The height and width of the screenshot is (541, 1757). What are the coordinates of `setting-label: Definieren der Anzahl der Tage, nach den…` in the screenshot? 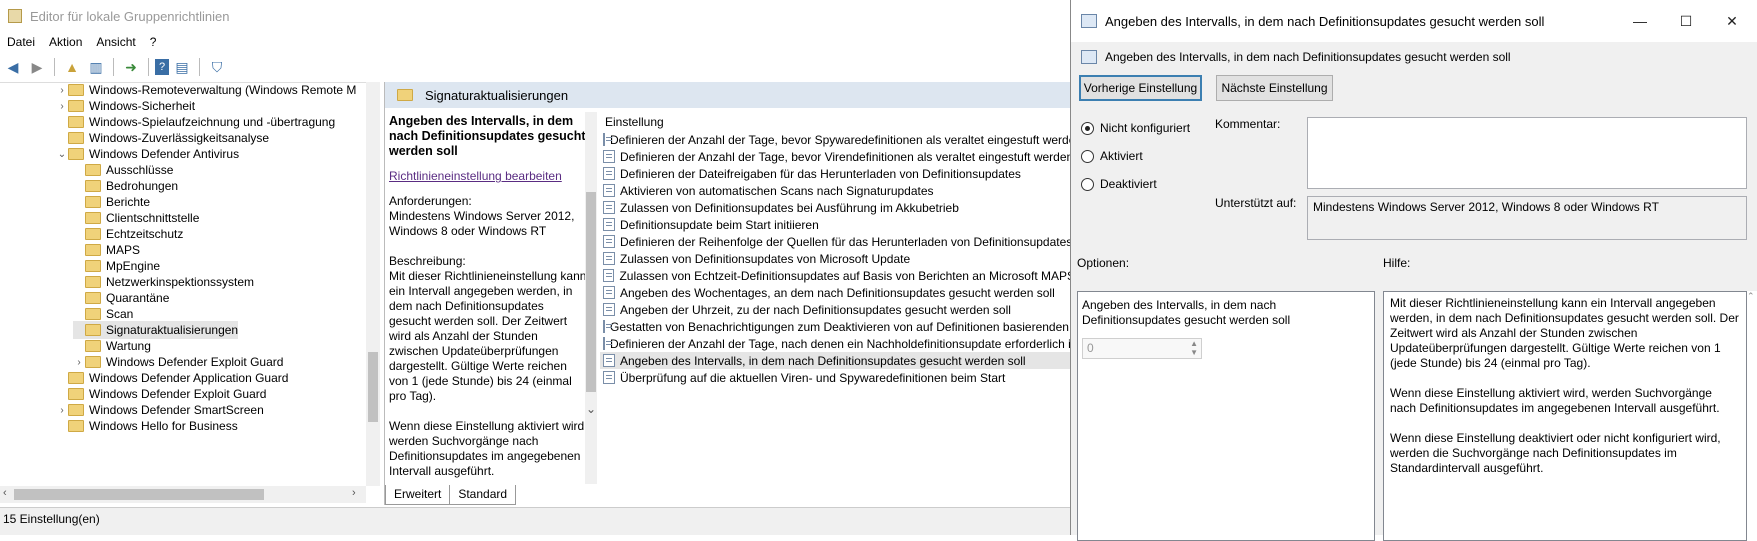 It's located at (842, 343).